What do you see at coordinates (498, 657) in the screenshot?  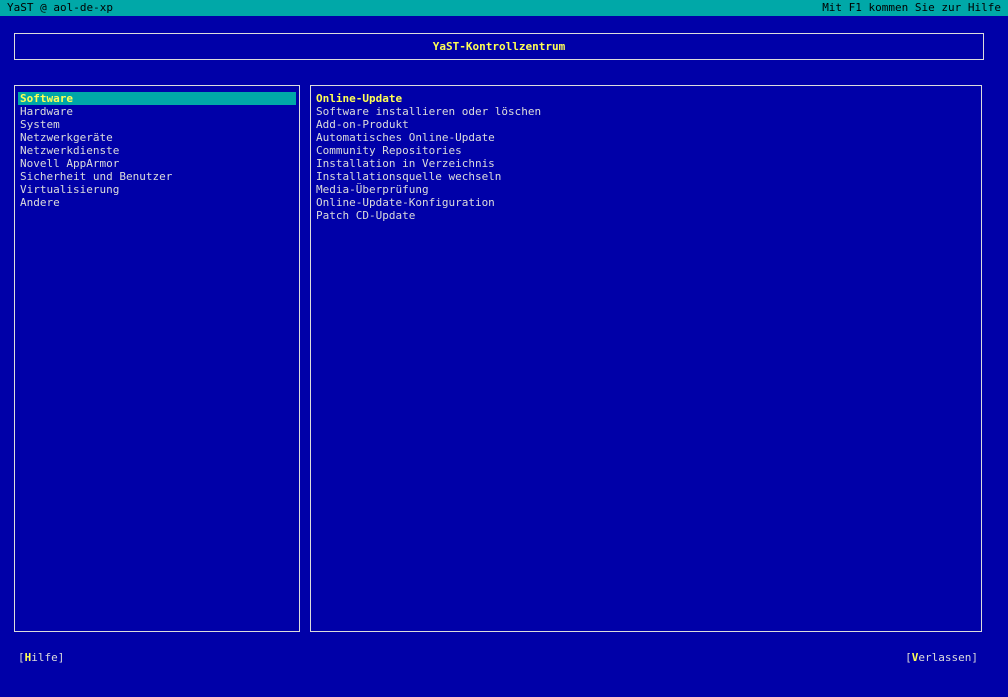 I see `footer: [Hilfe] [Verlassen]` at bounding box center [498, 657].